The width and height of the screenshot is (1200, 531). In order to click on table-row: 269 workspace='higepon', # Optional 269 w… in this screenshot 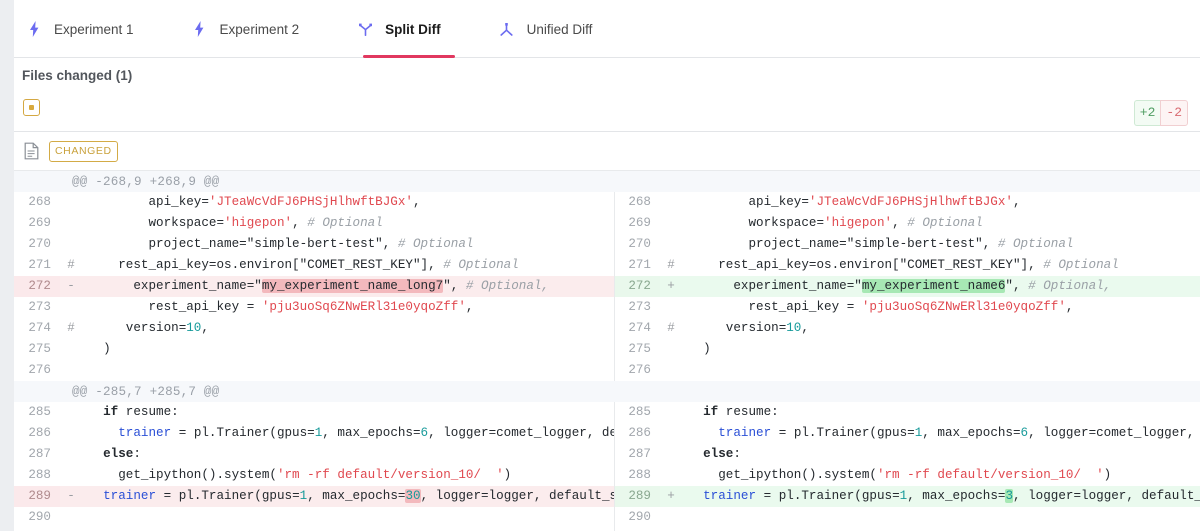, I will do `click(607, 223)`.